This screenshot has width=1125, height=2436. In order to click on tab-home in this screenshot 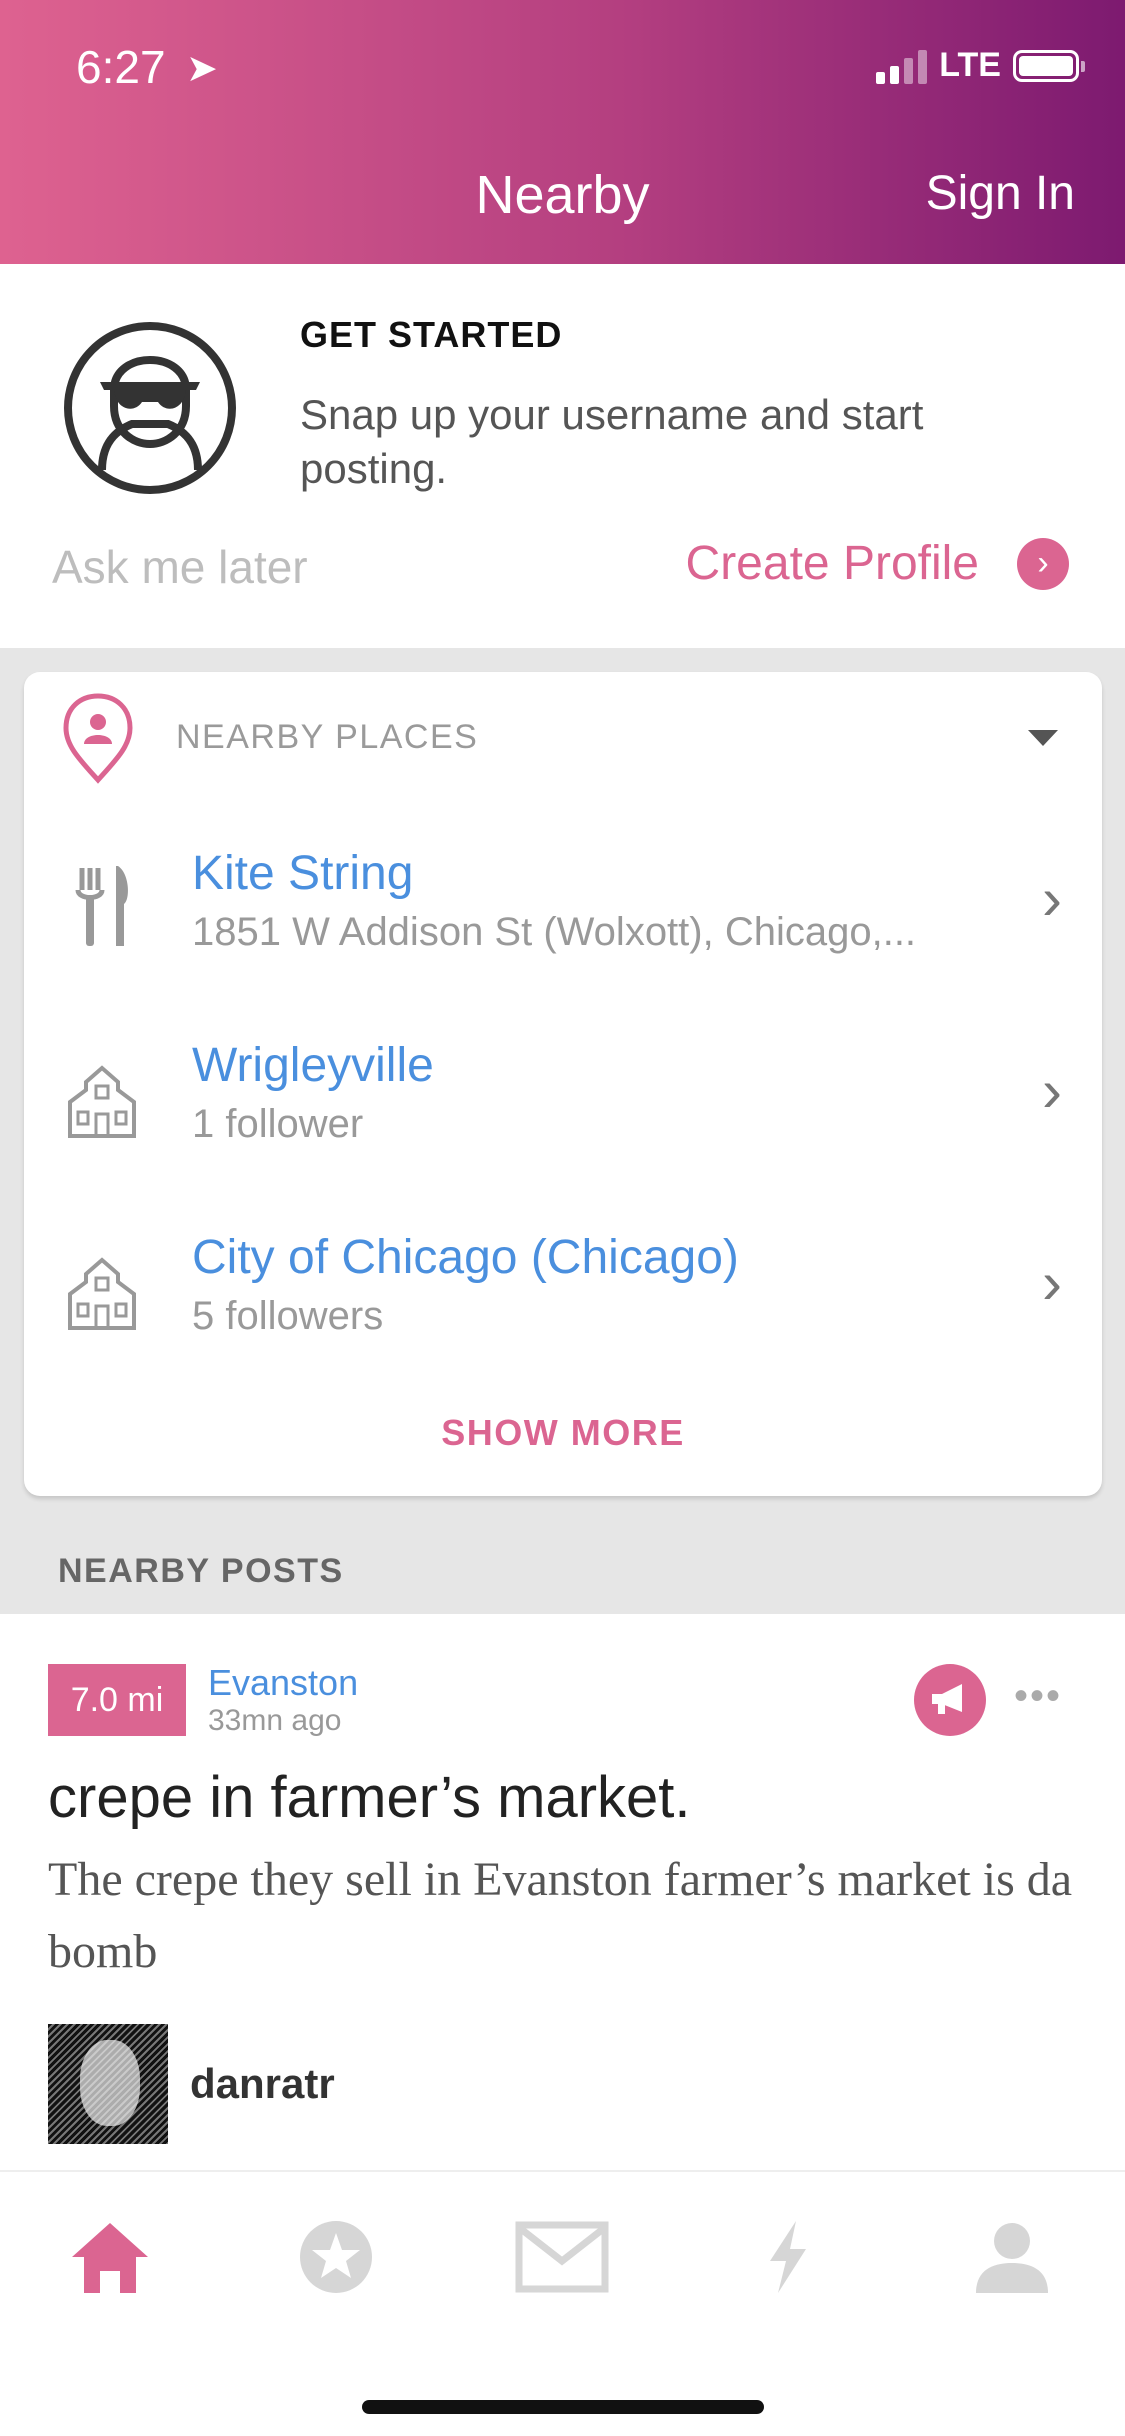, I will do `click(110, 2257)`.